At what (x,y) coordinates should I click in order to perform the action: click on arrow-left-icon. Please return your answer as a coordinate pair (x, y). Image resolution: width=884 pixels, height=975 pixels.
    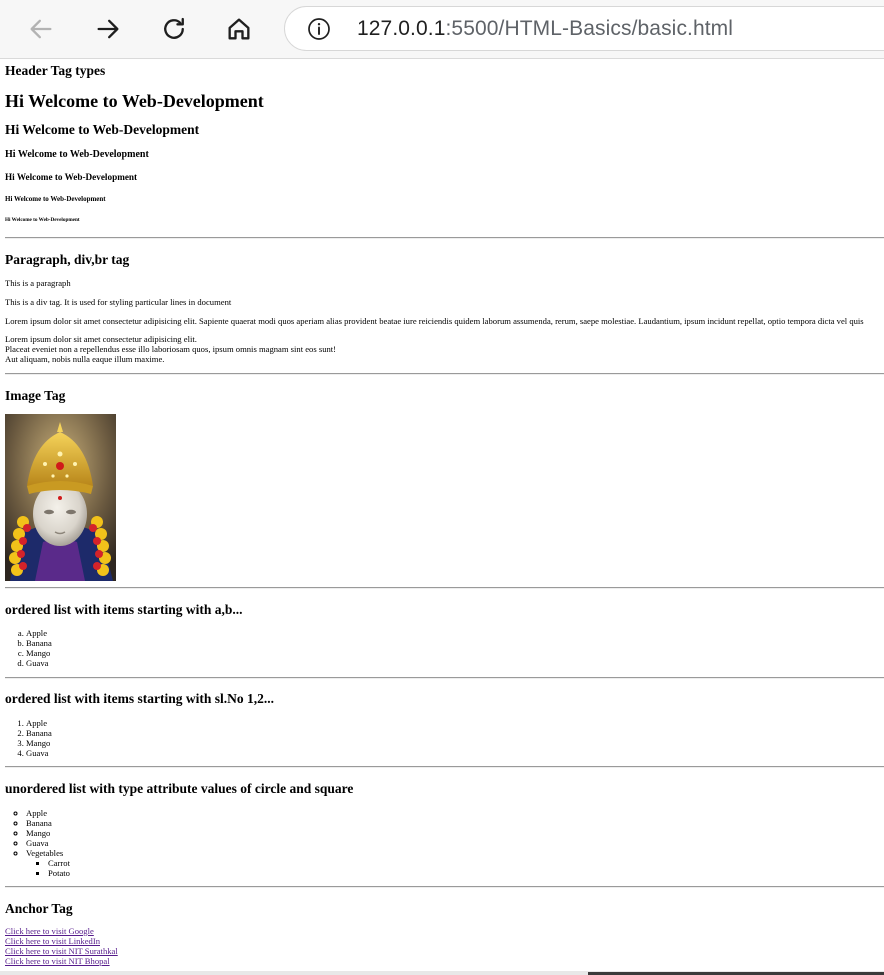
    Looking at the image, I should click on (41, 29).